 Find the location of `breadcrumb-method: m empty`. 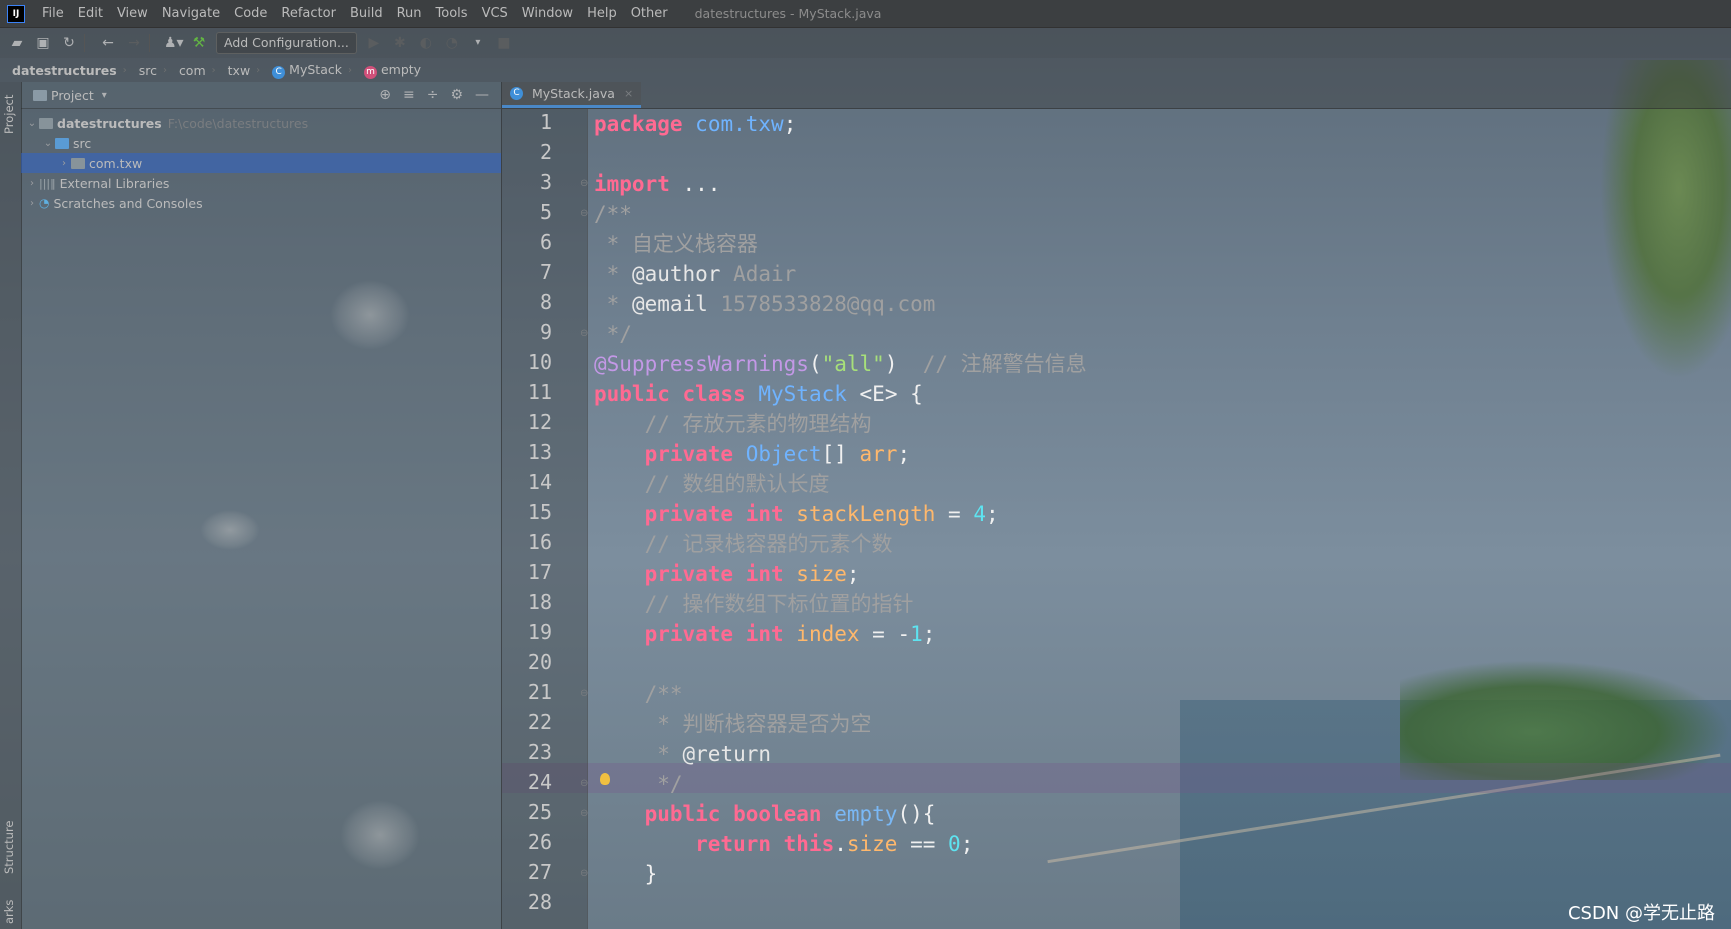

breadcrumb-method: m empty is located at coordinates (386, 70).